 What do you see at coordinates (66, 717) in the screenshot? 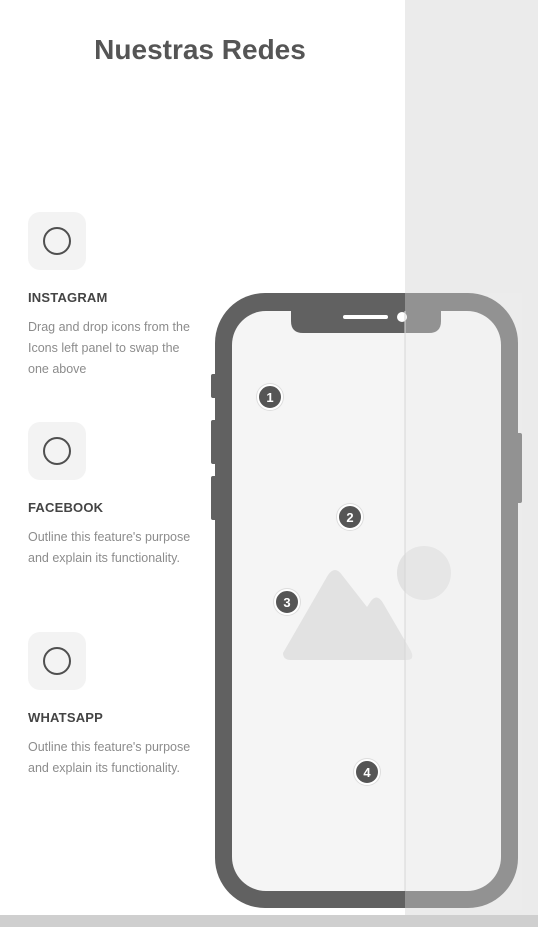
I see `feature-title: WHATSAPP` at bounding box center [66, 717].